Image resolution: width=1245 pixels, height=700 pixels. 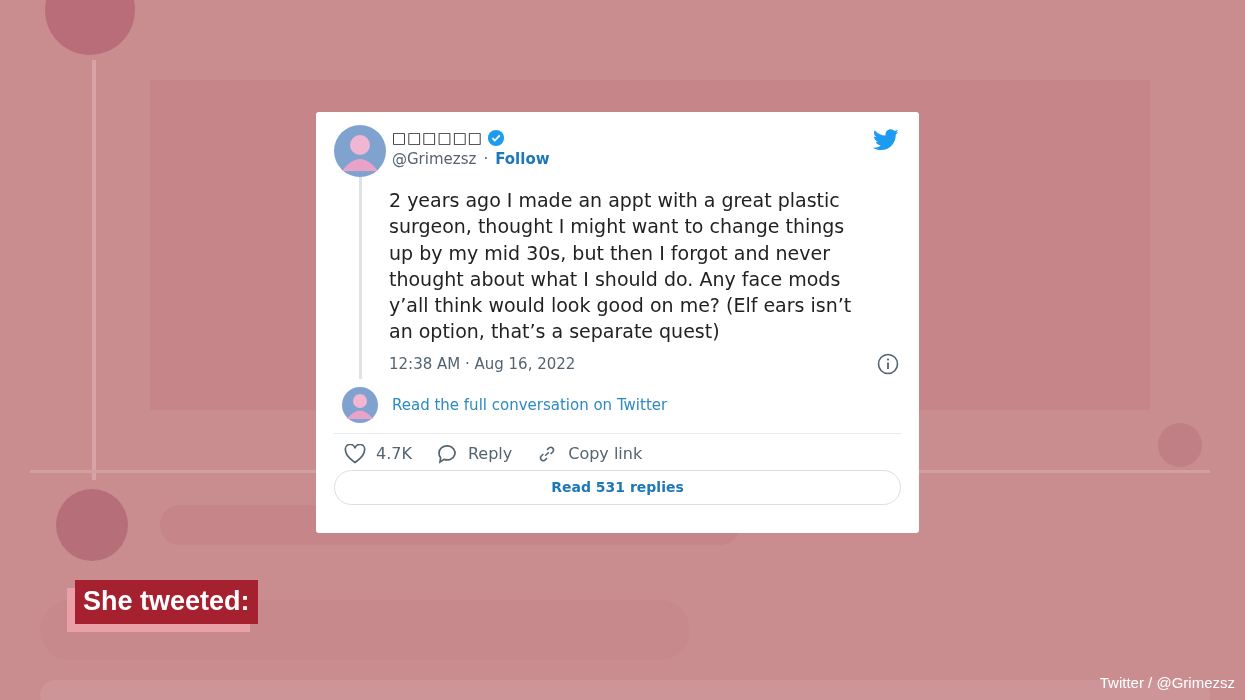 I want to click on handle: @Grimezsz, so click(x=434, y=159).